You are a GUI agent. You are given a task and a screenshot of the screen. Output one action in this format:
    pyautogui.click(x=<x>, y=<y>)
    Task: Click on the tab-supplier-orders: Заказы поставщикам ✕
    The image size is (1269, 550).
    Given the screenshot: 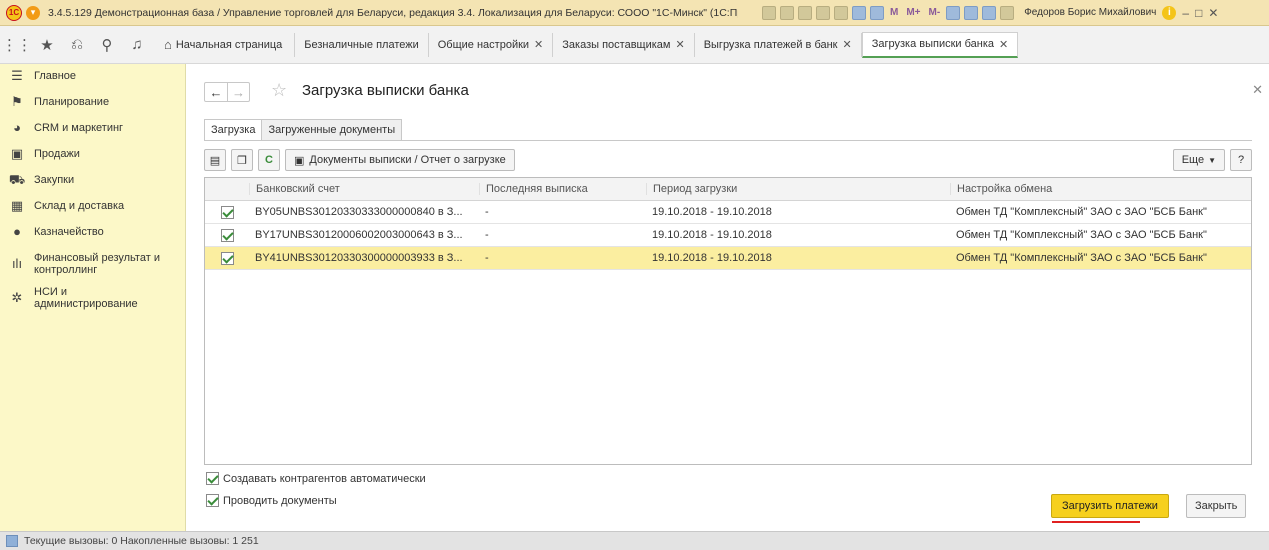 What is the action you would take?
    pyautogui.click(x=624, y=44)
    